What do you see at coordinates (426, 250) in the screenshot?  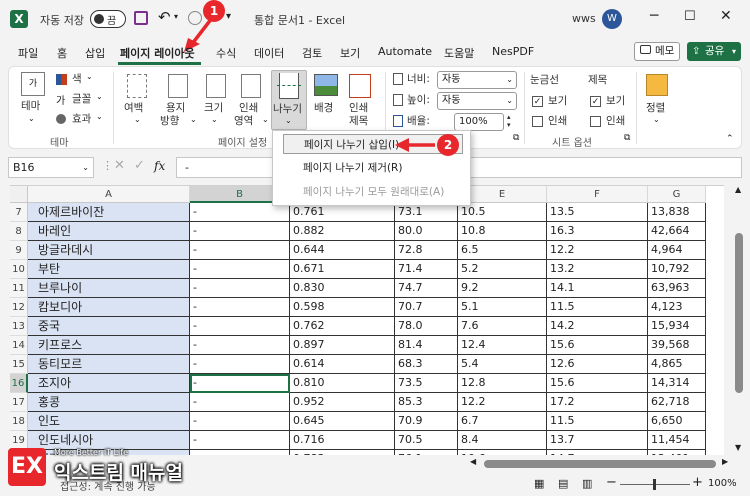 I see `table-cell: 72.8` at bounding box center [426, 250].